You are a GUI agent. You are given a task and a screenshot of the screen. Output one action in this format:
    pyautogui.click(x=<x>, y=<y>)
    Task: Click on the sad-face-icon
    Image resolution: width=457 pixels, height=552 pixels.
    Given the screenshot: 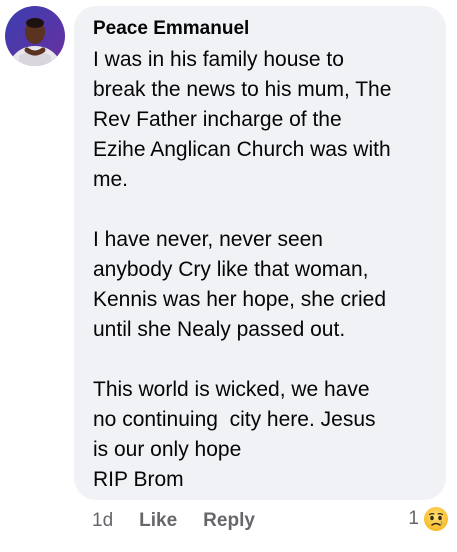 What is the action you would take?
    pyautogui.click(x=436, y=519)
    